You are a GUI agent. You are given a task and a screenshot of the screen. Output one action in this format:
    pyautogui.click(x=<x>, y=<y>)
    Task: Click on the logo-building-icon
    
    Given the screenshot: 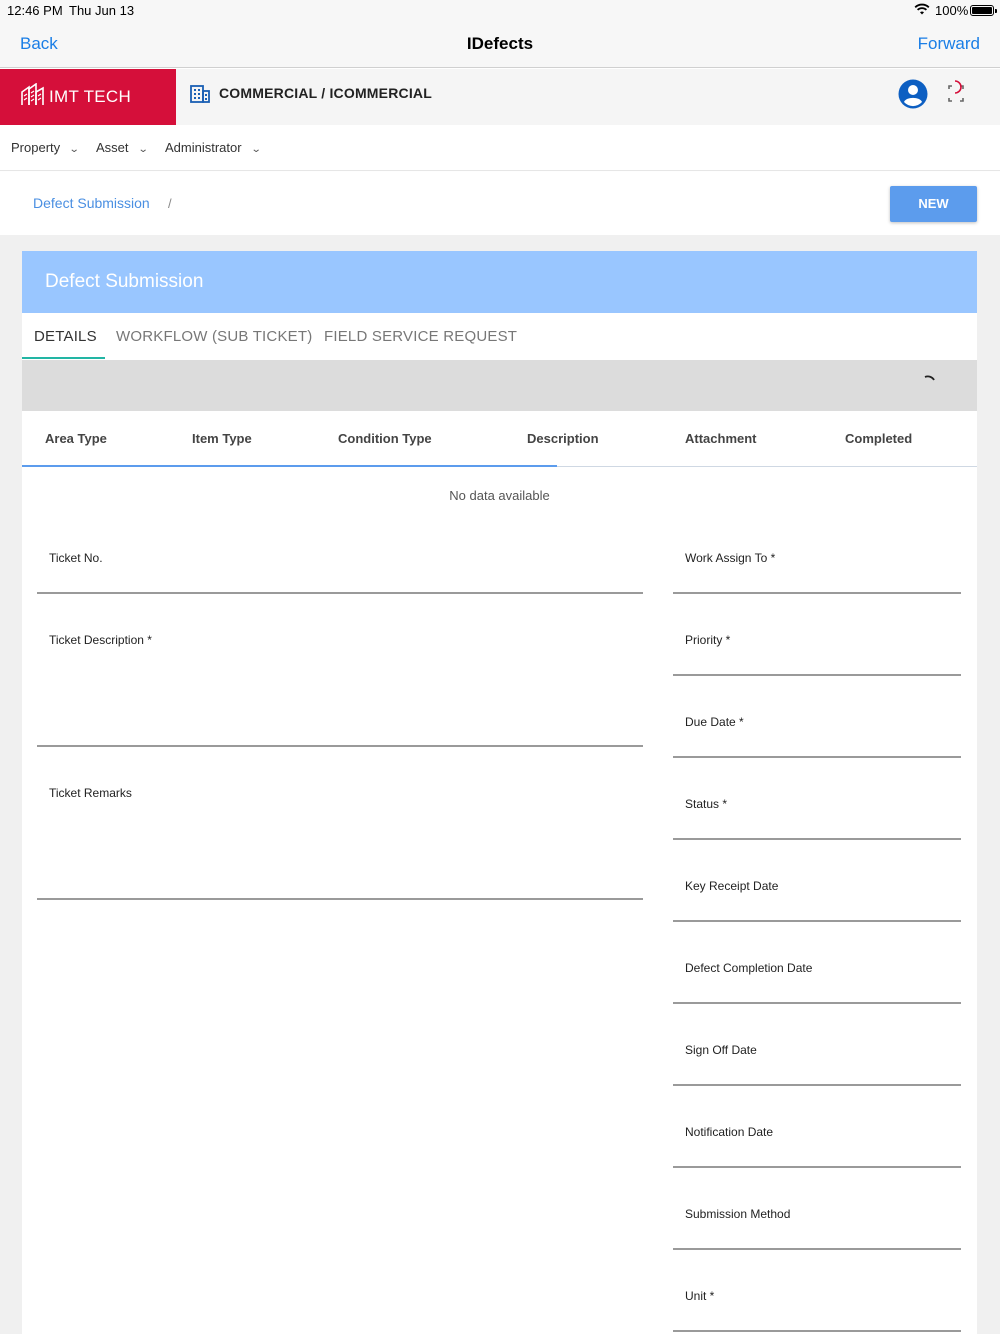 What is the action you would take?
    pyautogui.click(x=32, y=94)
    